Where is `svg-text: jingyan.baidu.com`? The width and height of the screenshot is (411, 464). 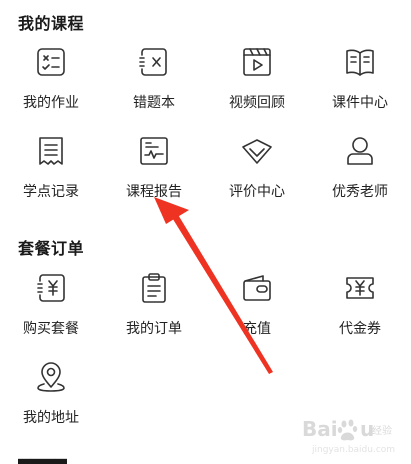
svg-text: jingyan.baidu.com is located at coordinates (353, 450).